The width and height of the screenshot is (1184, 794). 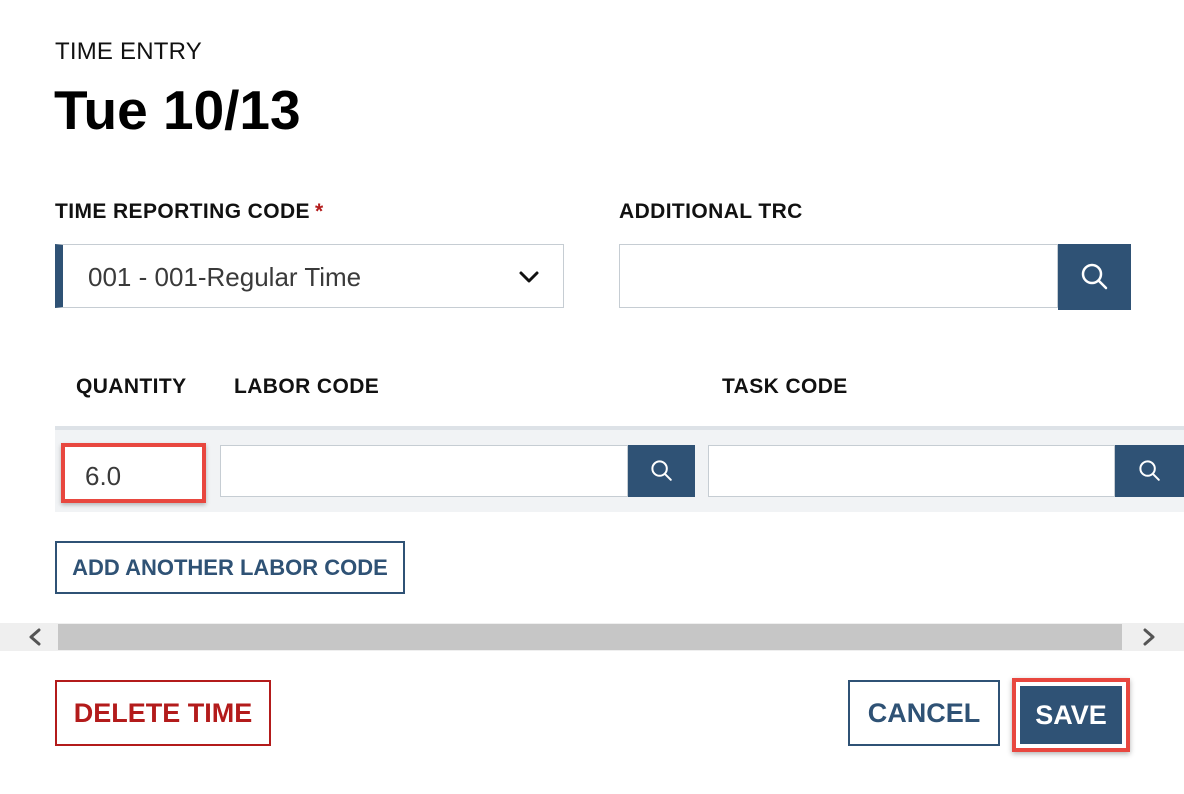 I want to click on additional-trc-input, so click(x=838, y=276).